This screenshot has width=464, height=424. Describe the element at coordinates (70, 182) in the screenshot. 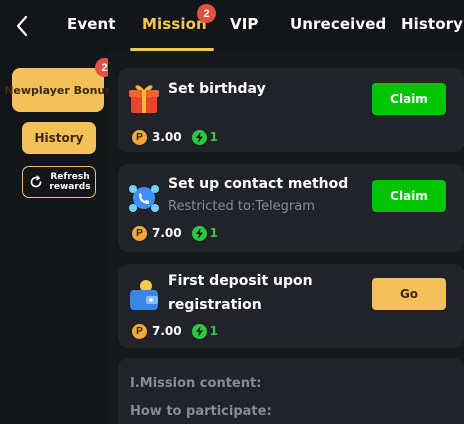

I see `refresh-rewards-label: Refresh rewards` at that location.